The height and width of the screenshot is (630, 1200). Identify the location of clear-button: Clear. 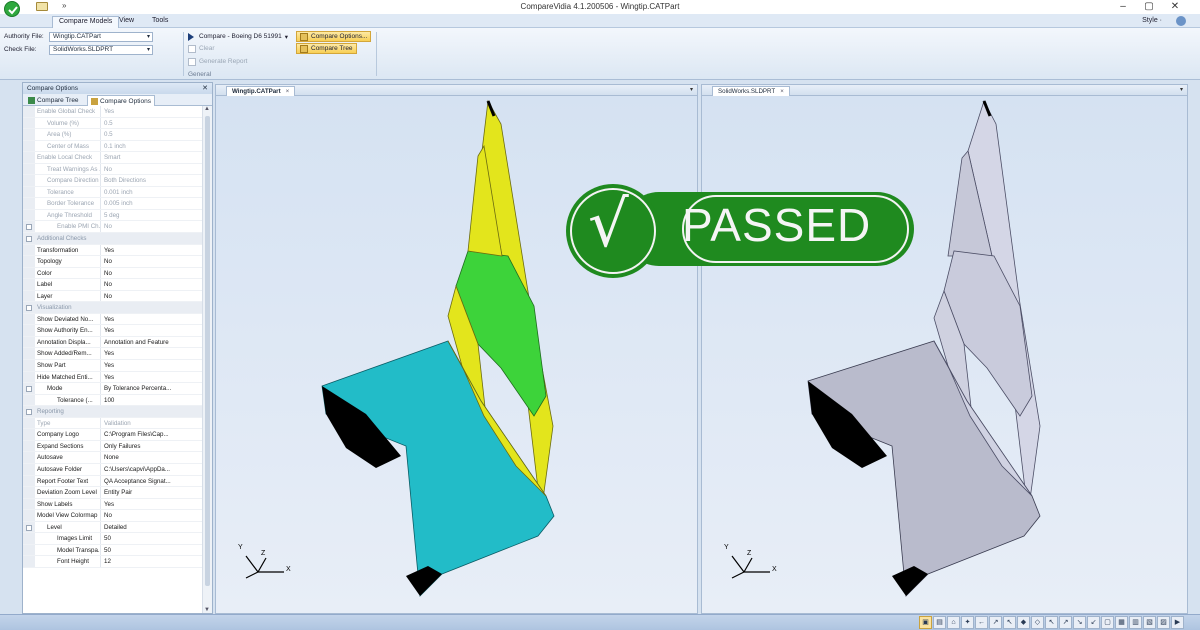
(201, 48).